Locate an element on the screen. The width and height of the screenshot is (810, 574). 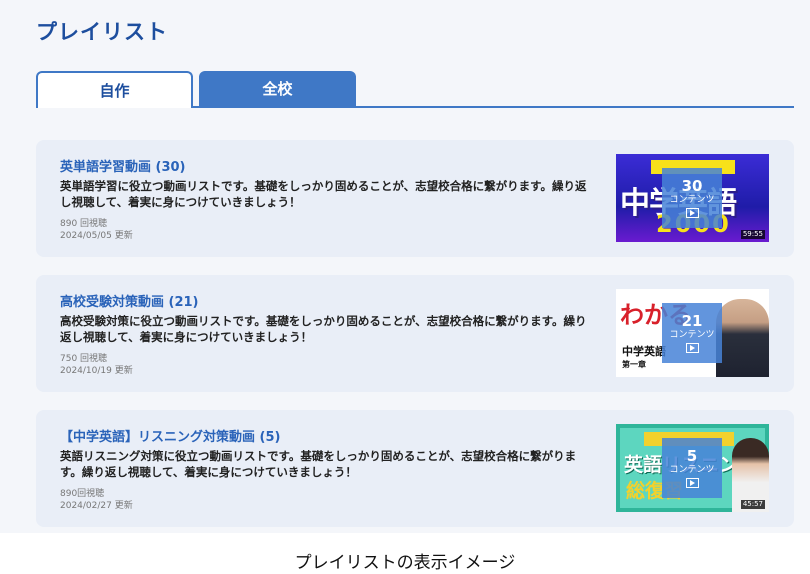
content-count-overlay: 30 コンテンツ is located at coordinates (692, 198).